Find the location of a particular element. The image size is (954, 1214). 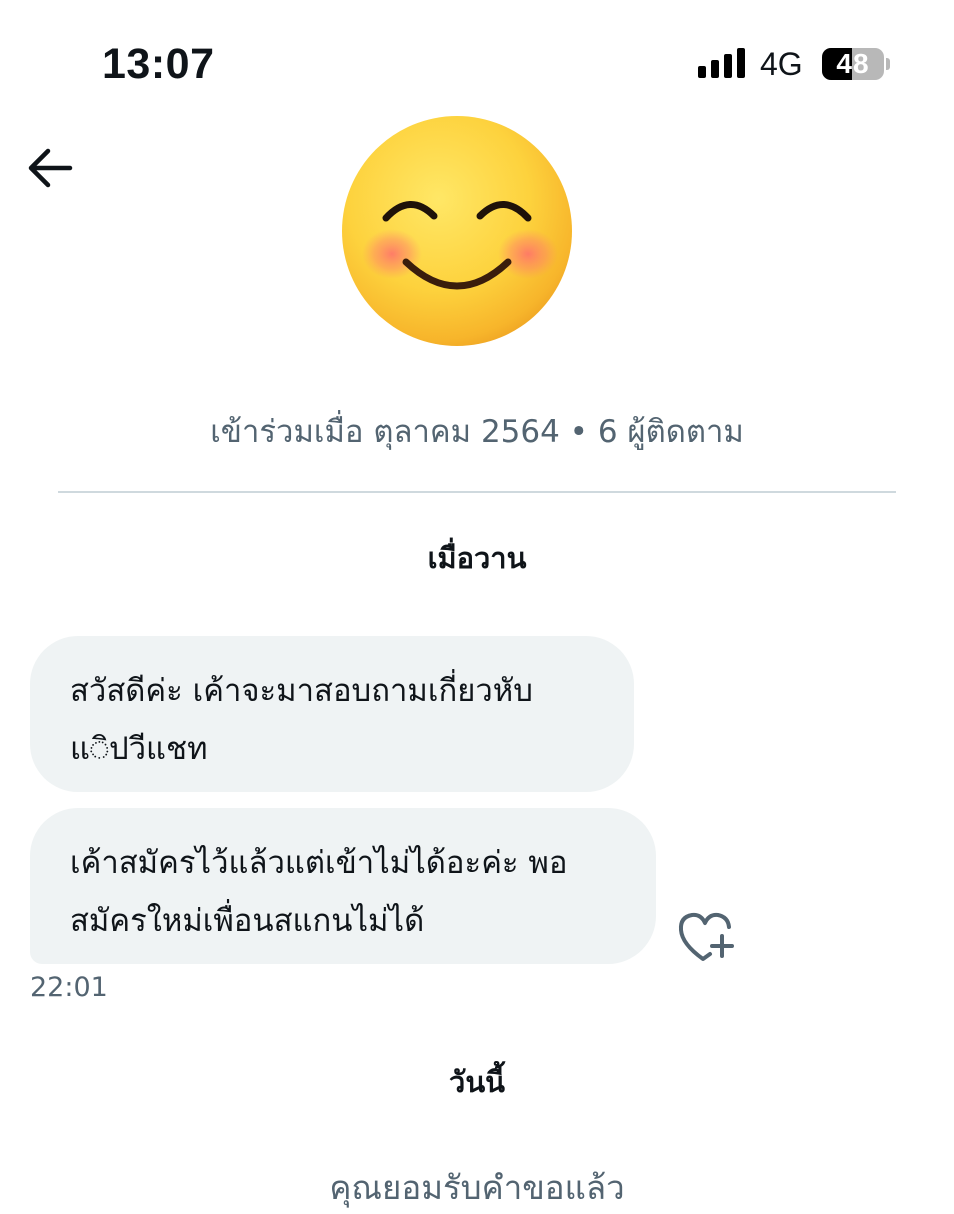

date-separator-today: วันนี้ is located at coordinates (477, 1082).